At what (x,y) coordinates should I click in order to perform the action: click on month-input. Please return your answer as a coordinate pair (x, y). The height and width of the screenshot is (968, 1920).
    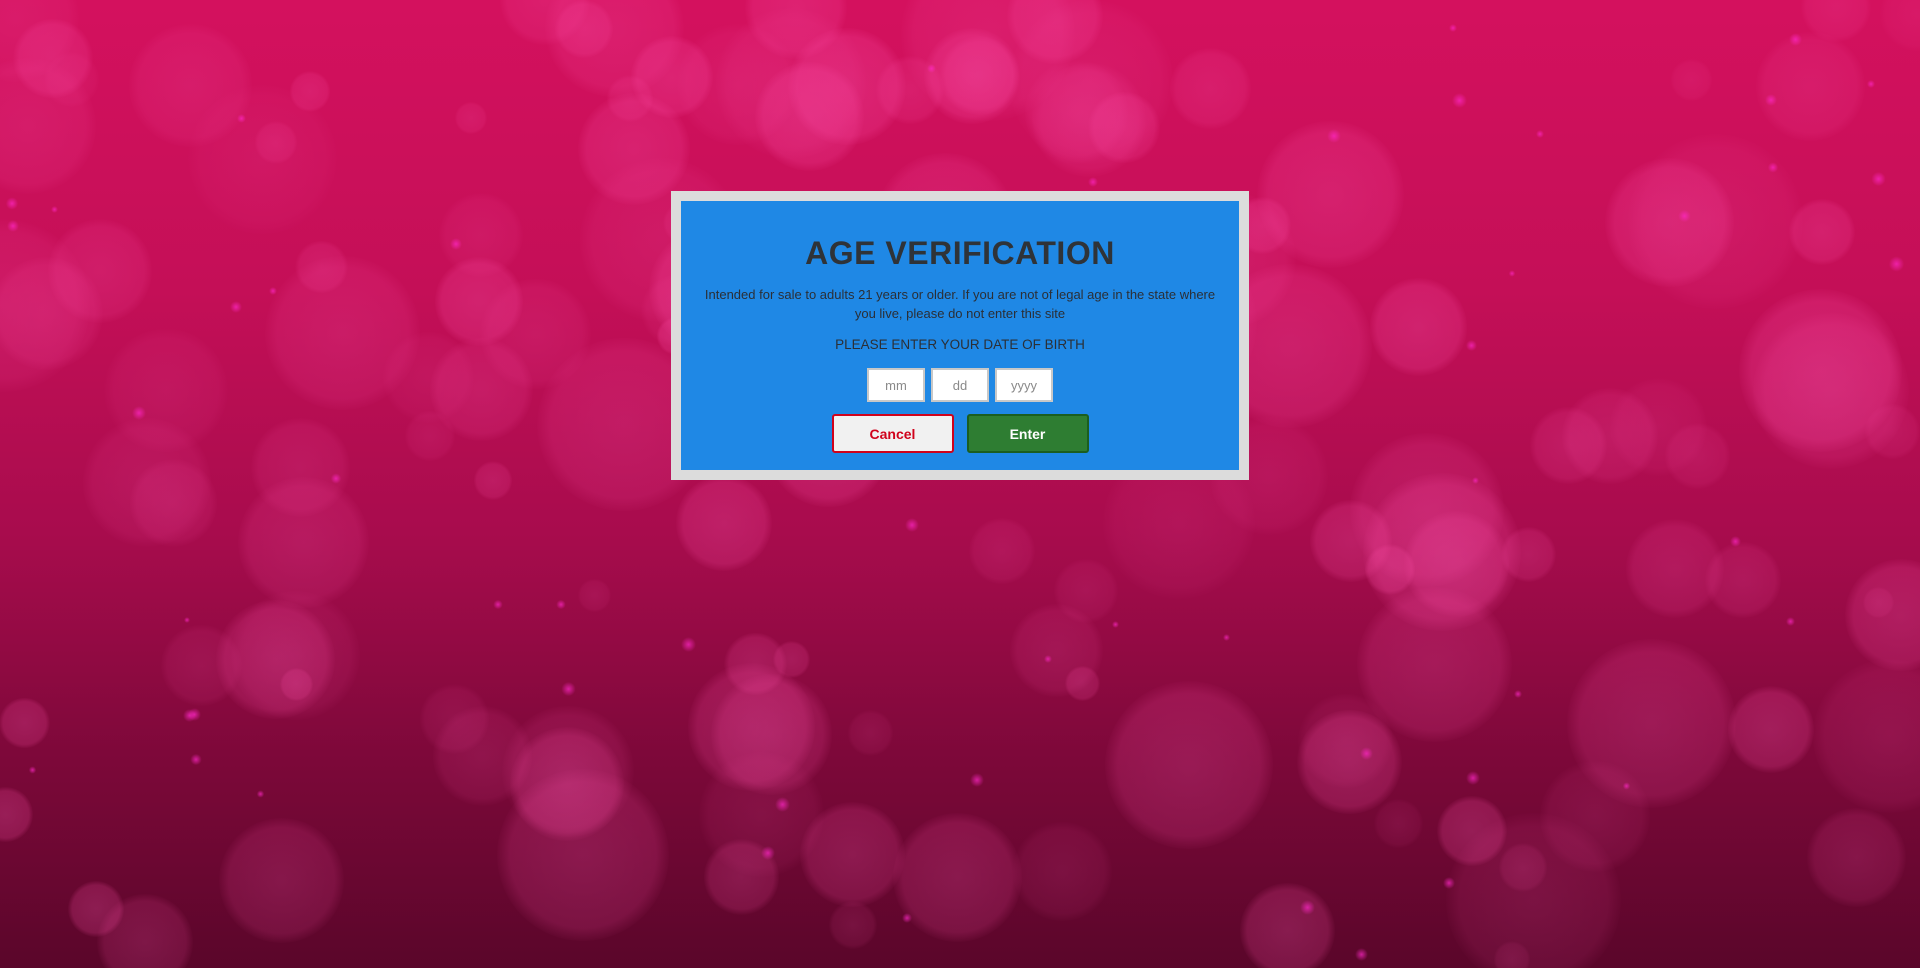
    Looking at the image, I should click on (896, 385).